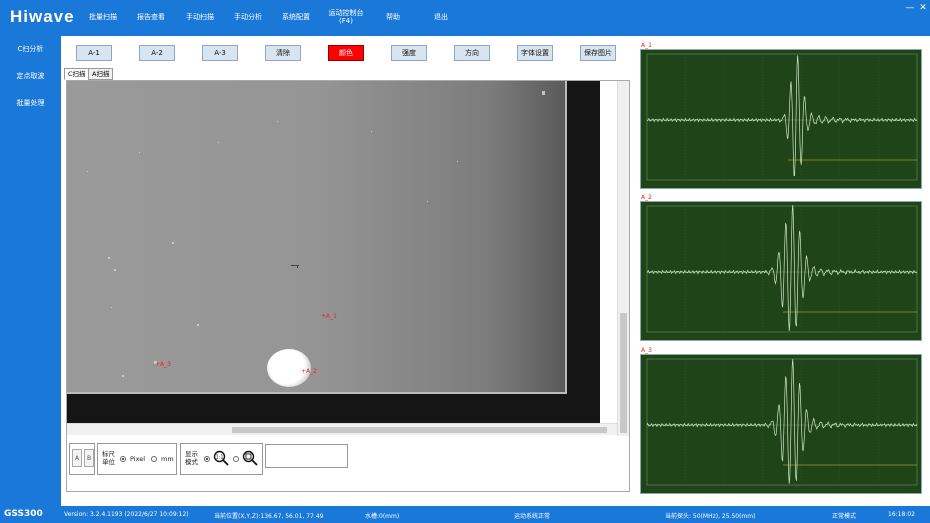 This screenshot has height=523, width=930. I want to click on sidebar-item-c-scan-analysis: C扫分析, so click(30, 49).